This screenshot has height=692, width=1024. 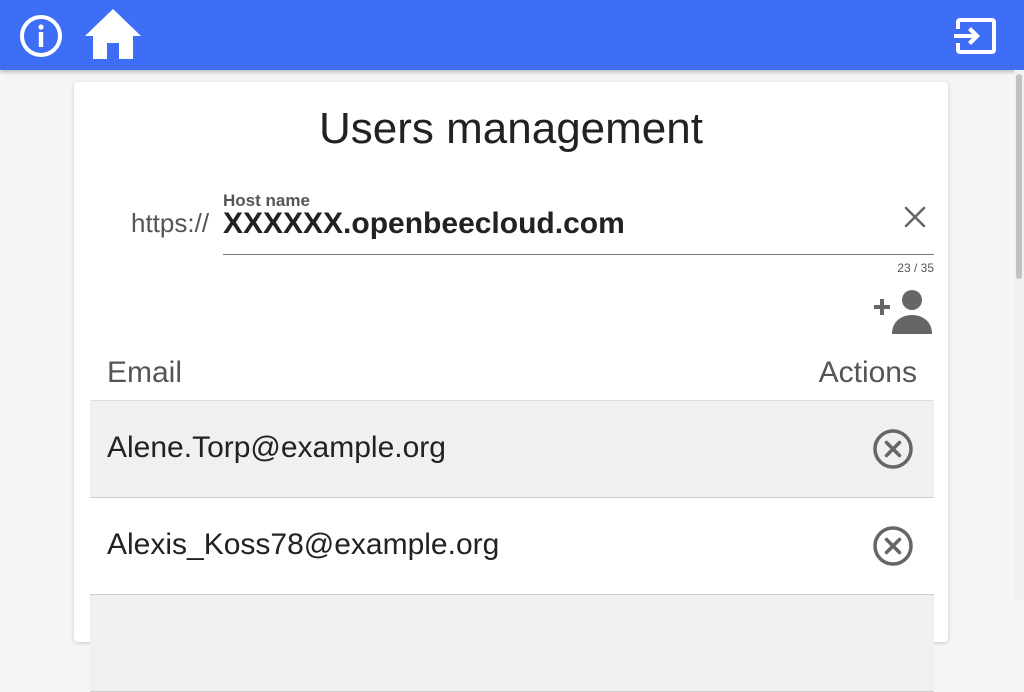 I want to click on add-user-icon, so click(x=903, y=313).